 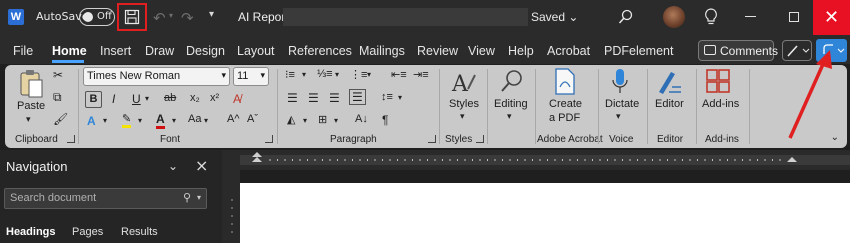 I want to click on align-right-icon: ☰, so click(x=334, y=98).